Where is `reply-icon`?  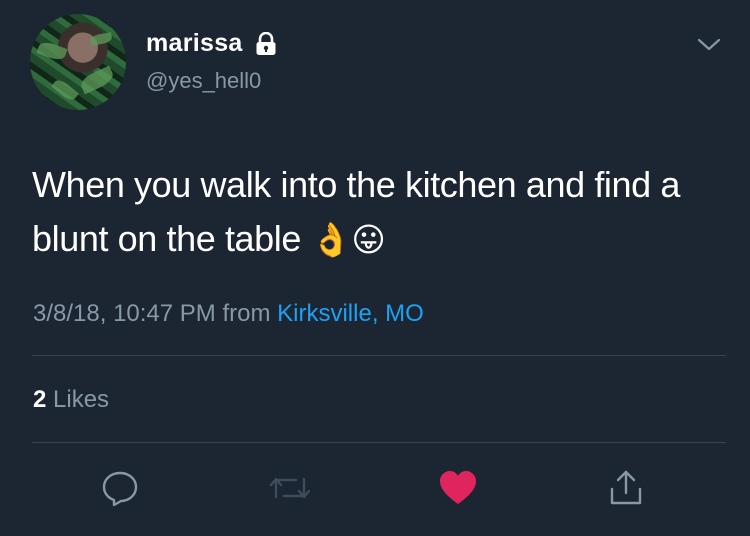
reply-icon is located at coordinates (120, 489).